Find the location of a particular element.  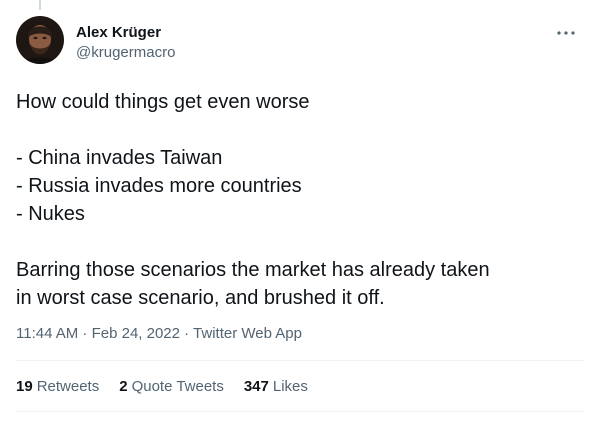

likes-label: Likes is located at coordinates (290, 386).